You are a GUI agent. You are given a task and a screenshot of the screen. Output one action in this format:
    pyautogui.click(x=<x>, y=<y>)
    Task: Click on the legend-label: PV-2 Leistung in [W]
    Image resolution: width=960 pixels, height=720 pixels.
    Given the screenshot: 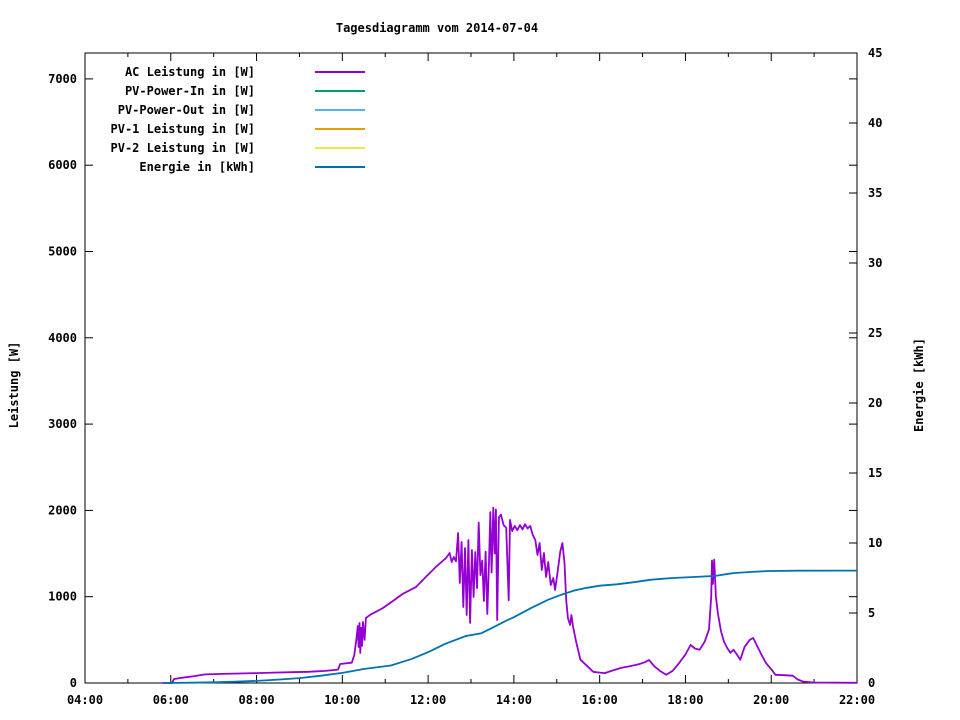 What is the action you would take?
    pyautogui.click(x=183, y=147)
    